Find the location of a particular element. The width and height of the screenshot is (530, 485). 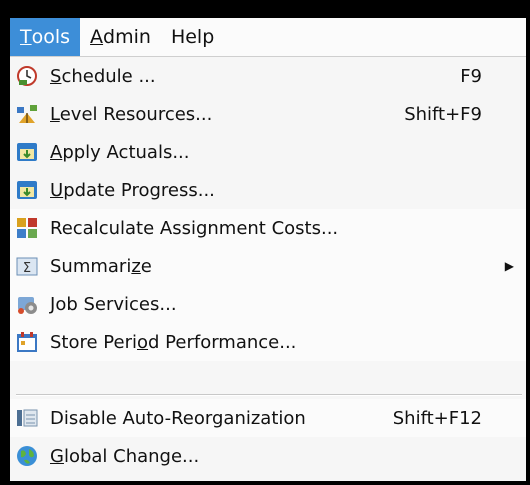

menu-help: Help is located at coordinates (192, 37).